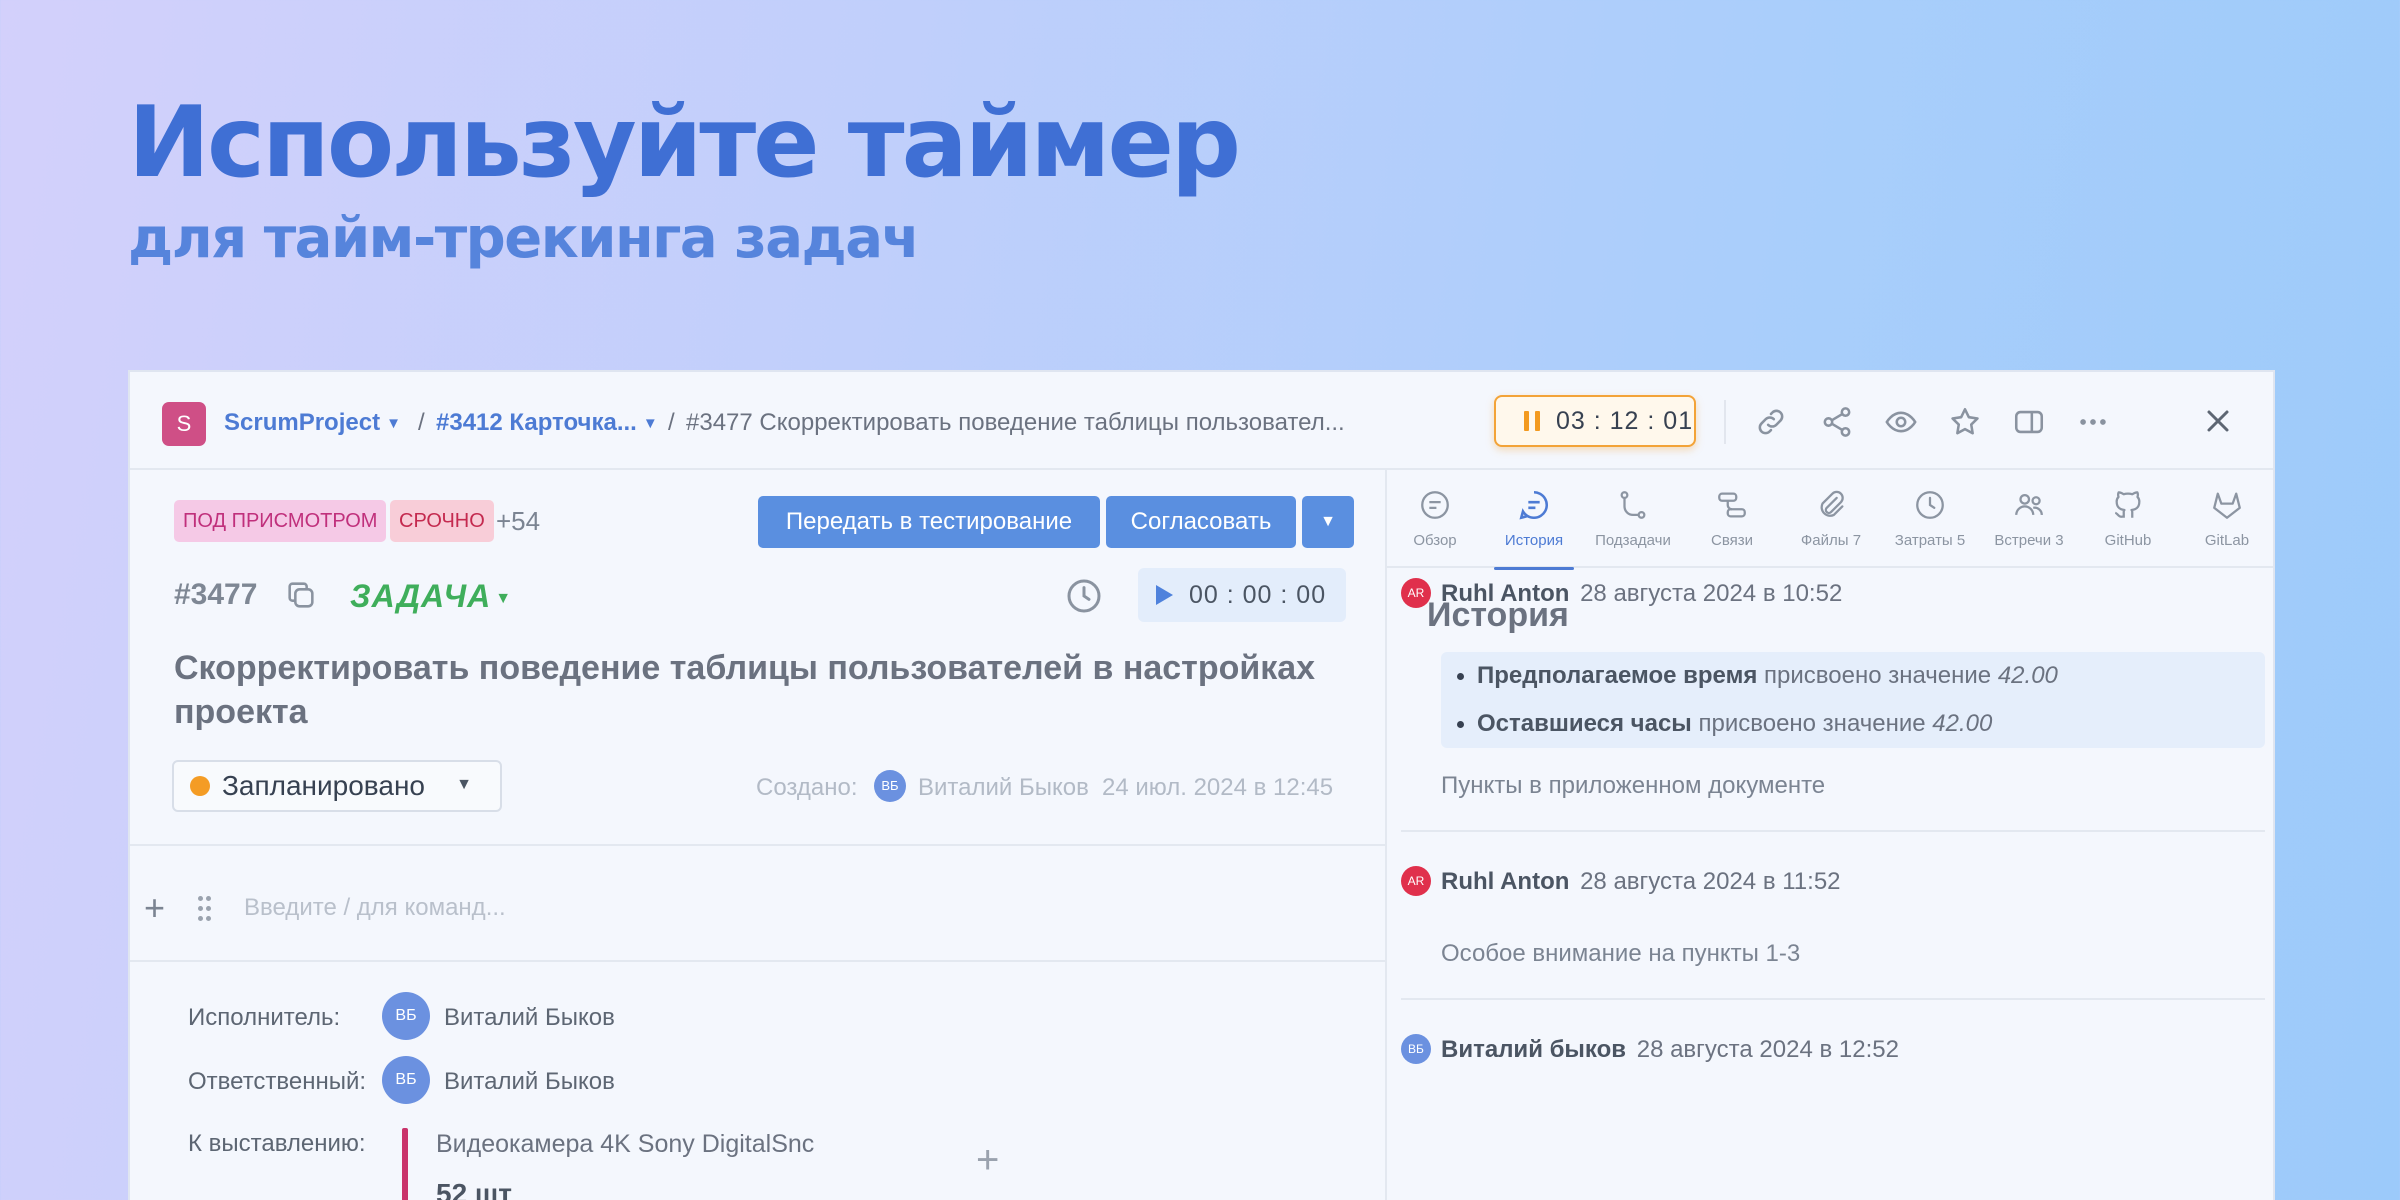 The image size is (2400, 1200). What do you see at coordinates (323, 785) in the screenshot?
I see `status-label: Запланировано` at bounding box center [323, 785].